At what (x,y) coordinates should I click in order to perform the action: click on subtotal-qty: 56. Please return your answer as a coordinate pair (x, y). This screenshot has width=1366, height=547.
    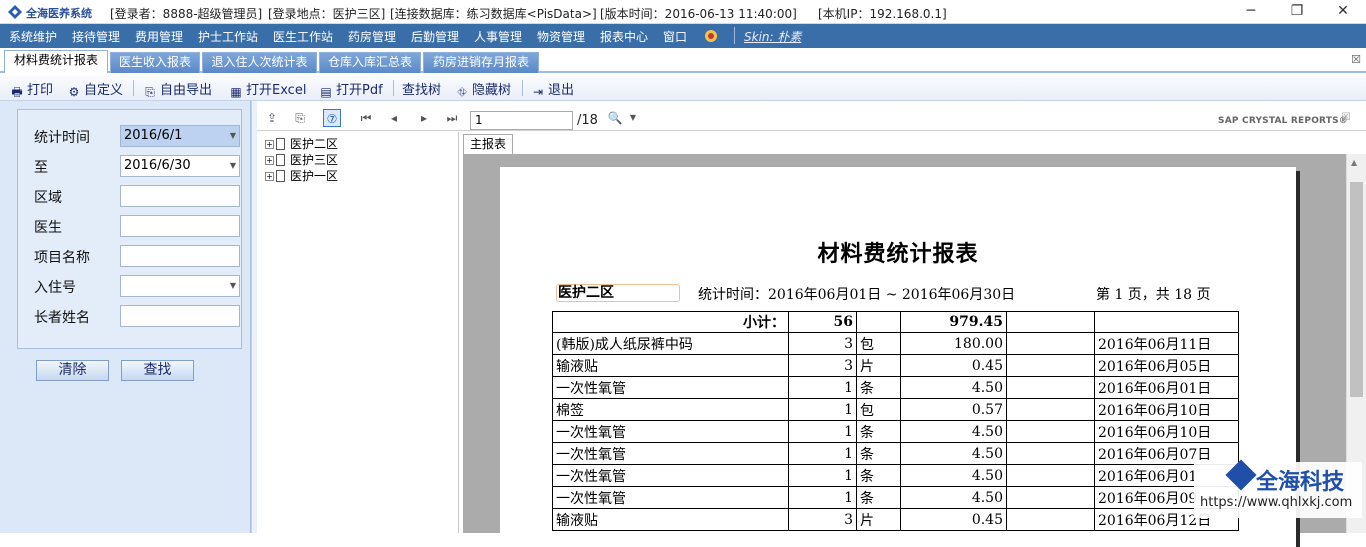
    Looking at the image, I should click on (822, 322).